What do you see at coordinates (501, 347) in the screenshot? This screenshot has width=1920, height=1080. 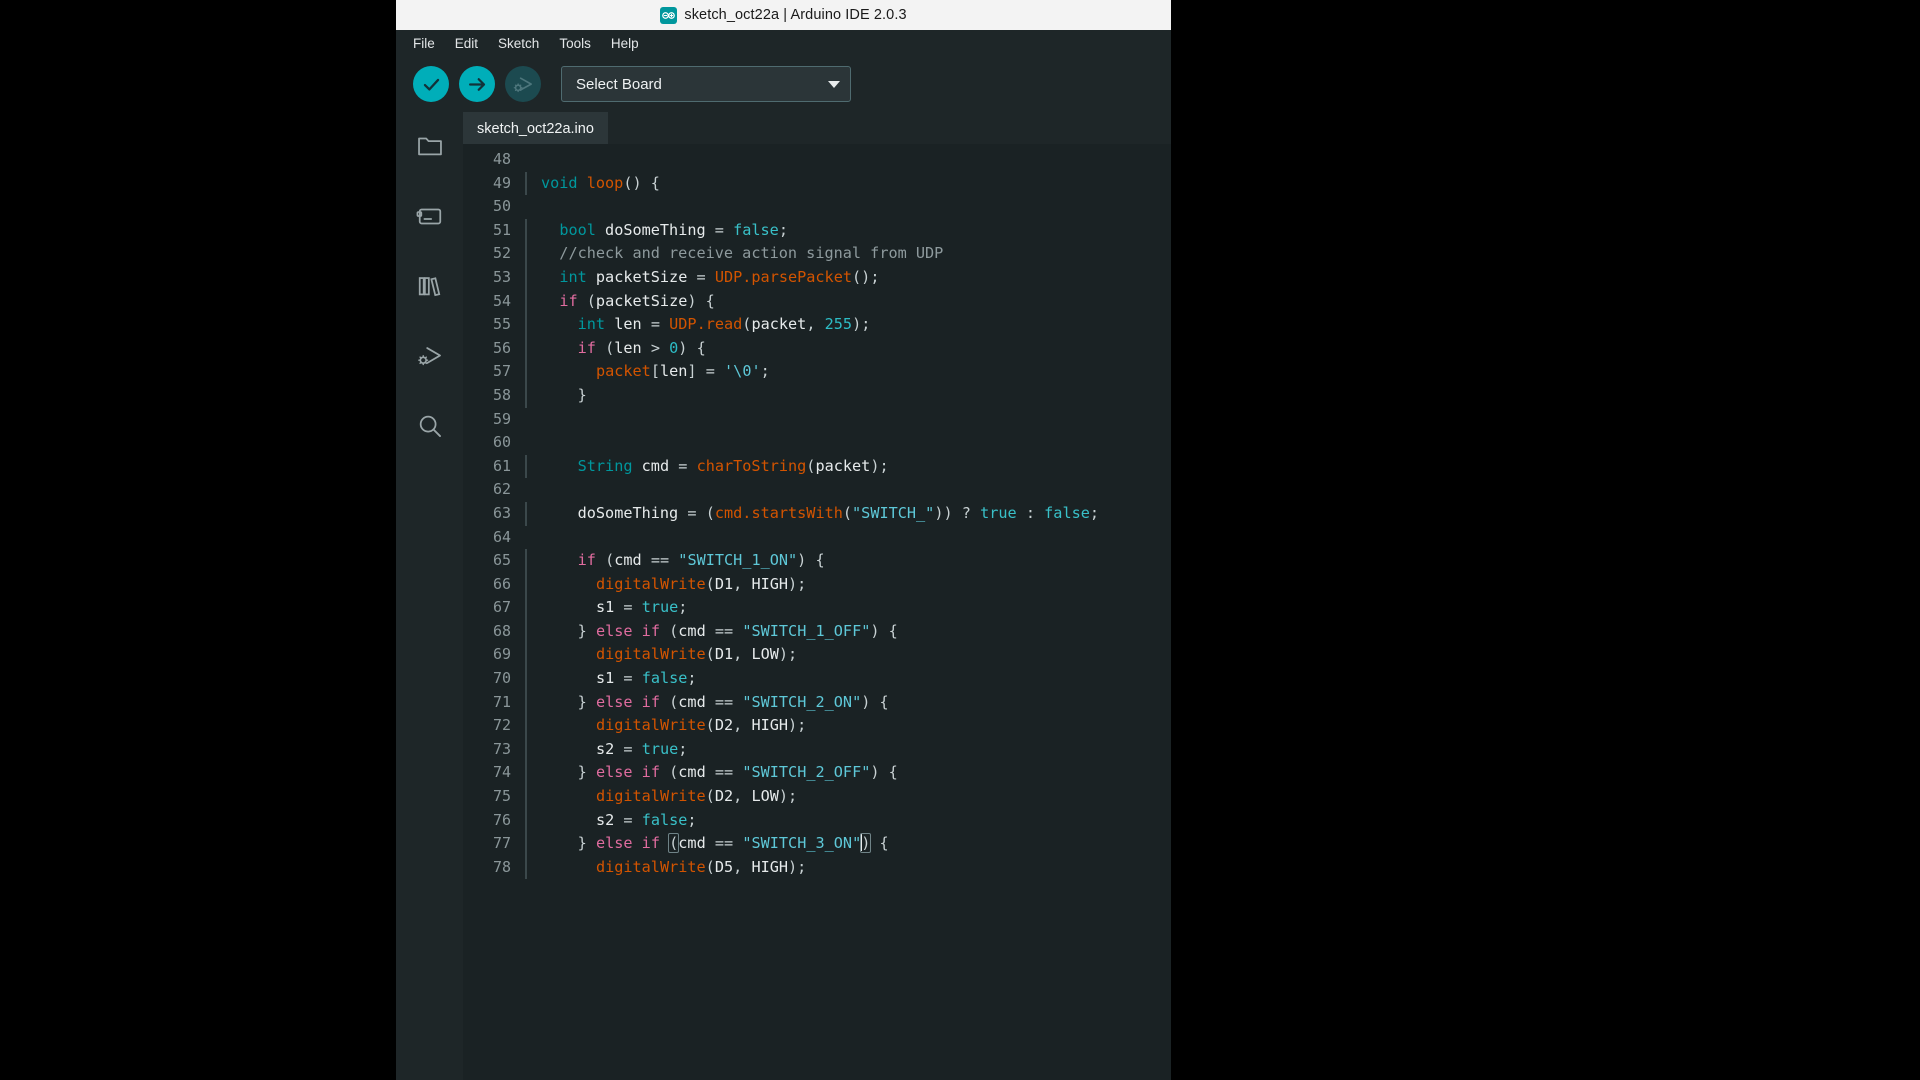 I see `line-number: 56` at bounding box center [501, 347].